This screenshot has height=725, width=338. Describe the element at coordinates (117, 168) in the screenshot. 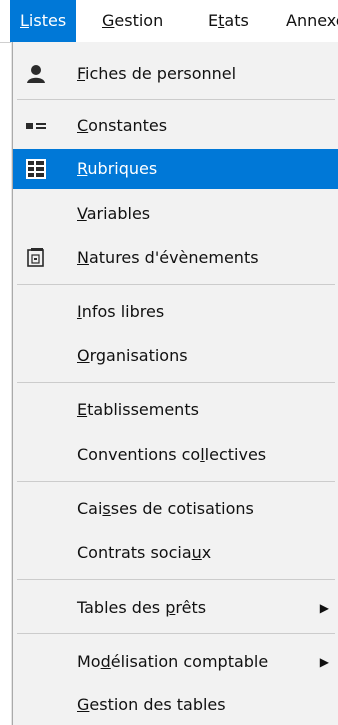

I see `menu-item-label: Rubriques` at that location.